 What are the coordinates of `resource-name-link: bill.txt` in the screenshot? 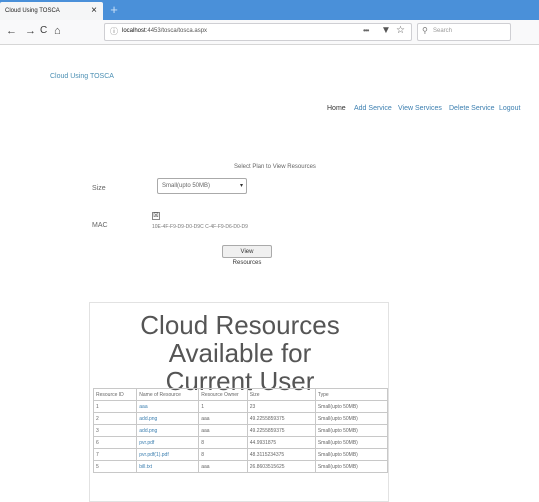 It's located at (168, 466).